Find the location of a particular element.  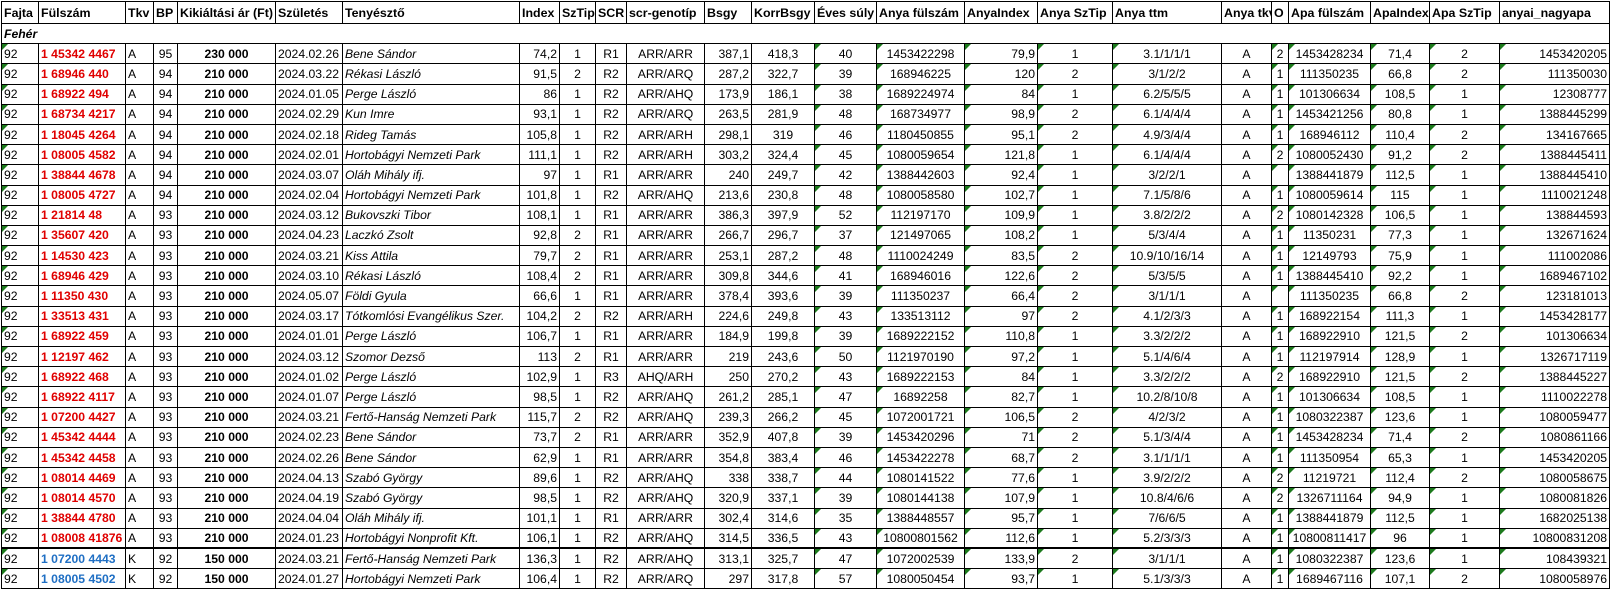

col-tenyeszto-cell: Kiss Attila is located at coordinates (431, 256).